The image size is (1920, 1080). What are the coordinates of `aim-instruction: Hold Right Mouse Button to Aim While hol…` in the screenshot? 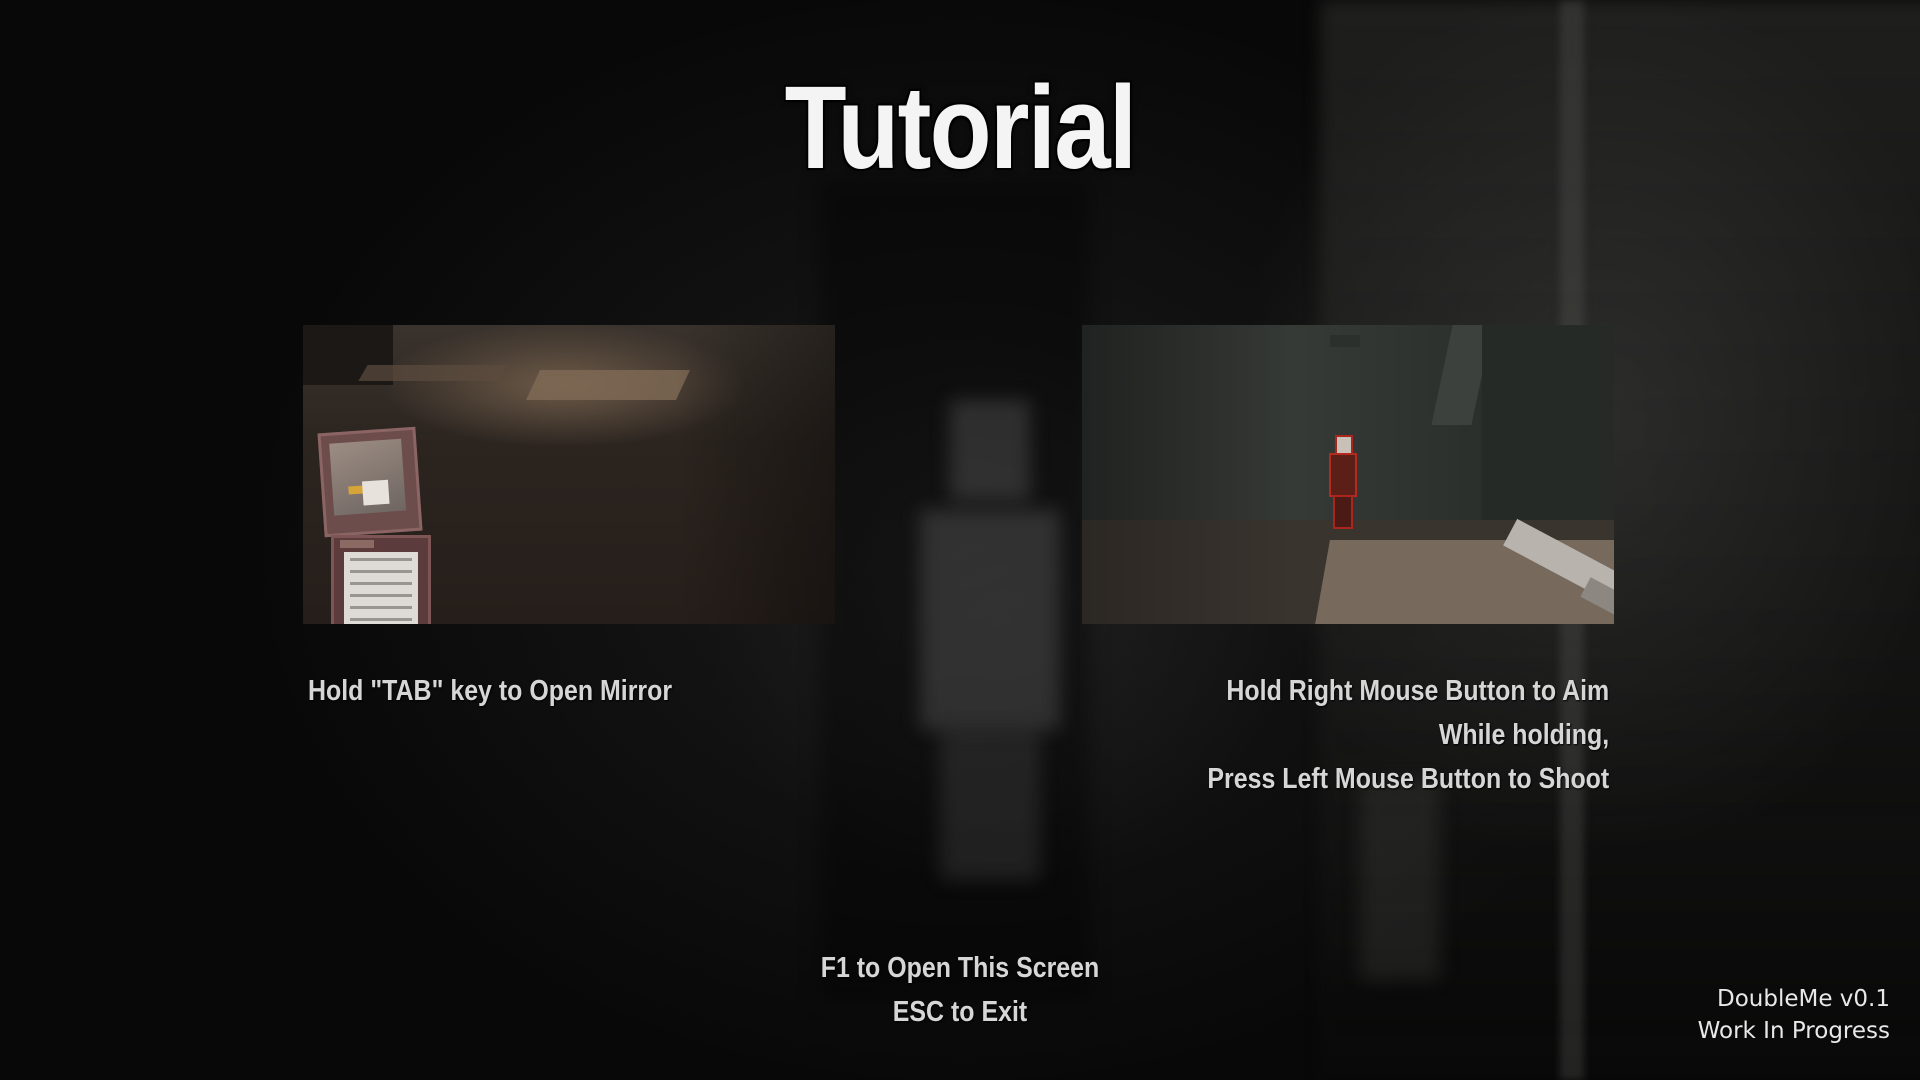 It's located at (1408, 735).